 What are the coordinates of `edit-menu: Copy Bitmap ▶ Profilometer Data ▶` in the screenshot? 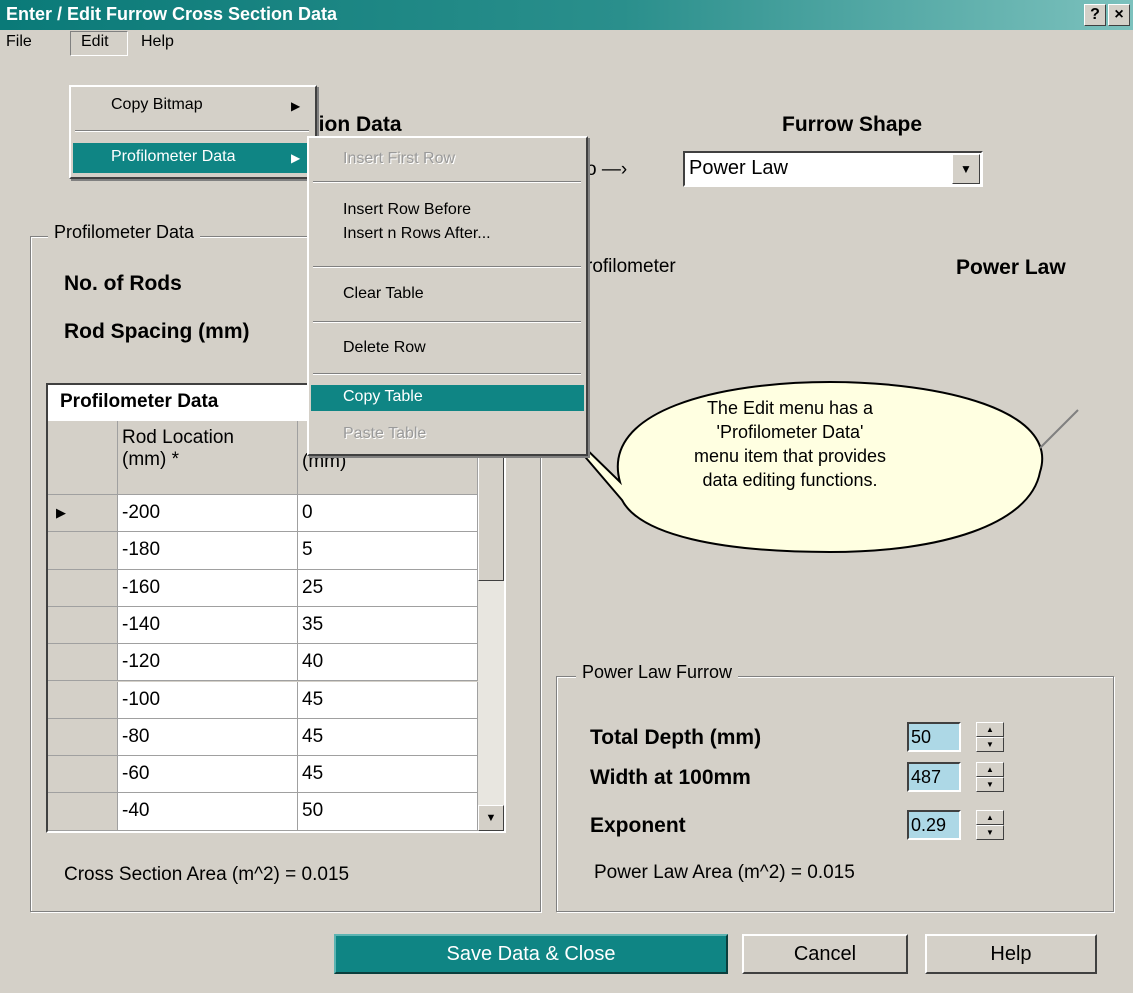 It's located at (193, 132).